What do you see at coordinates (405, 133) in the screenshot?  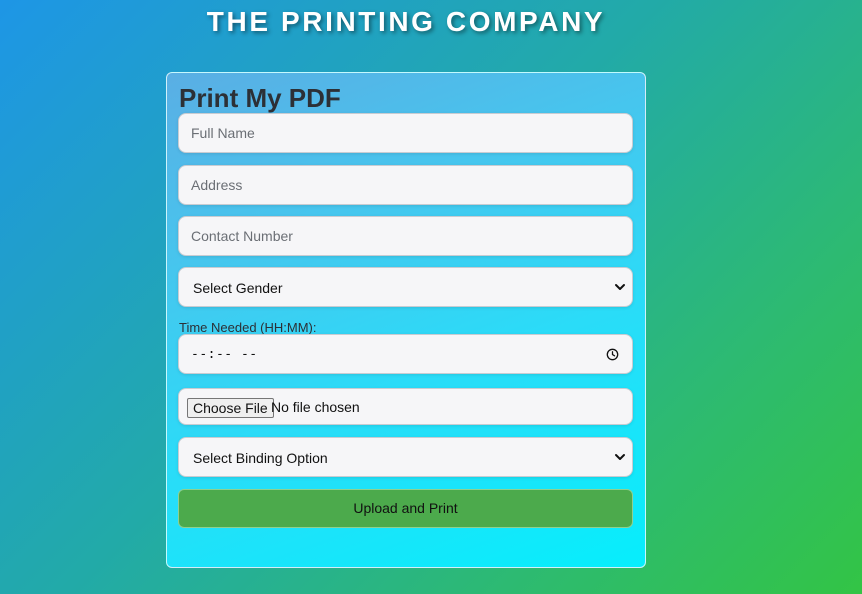 I see `full-name-input: Full Name` at bounding box center [405, 133].